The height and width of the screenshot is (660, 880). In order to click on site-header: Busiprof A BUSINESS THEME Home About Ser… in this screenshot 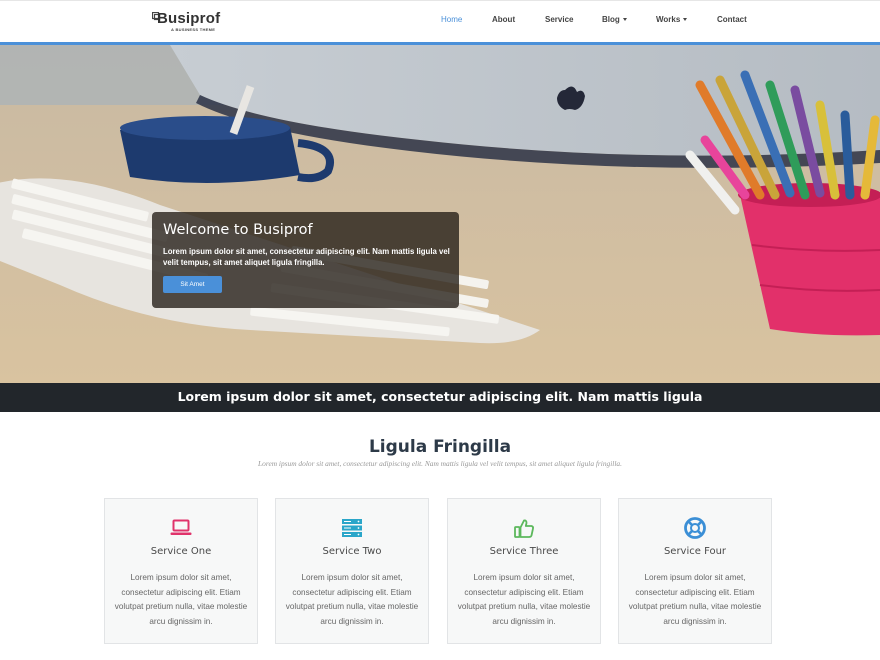, I will do `click(440, 21)`.